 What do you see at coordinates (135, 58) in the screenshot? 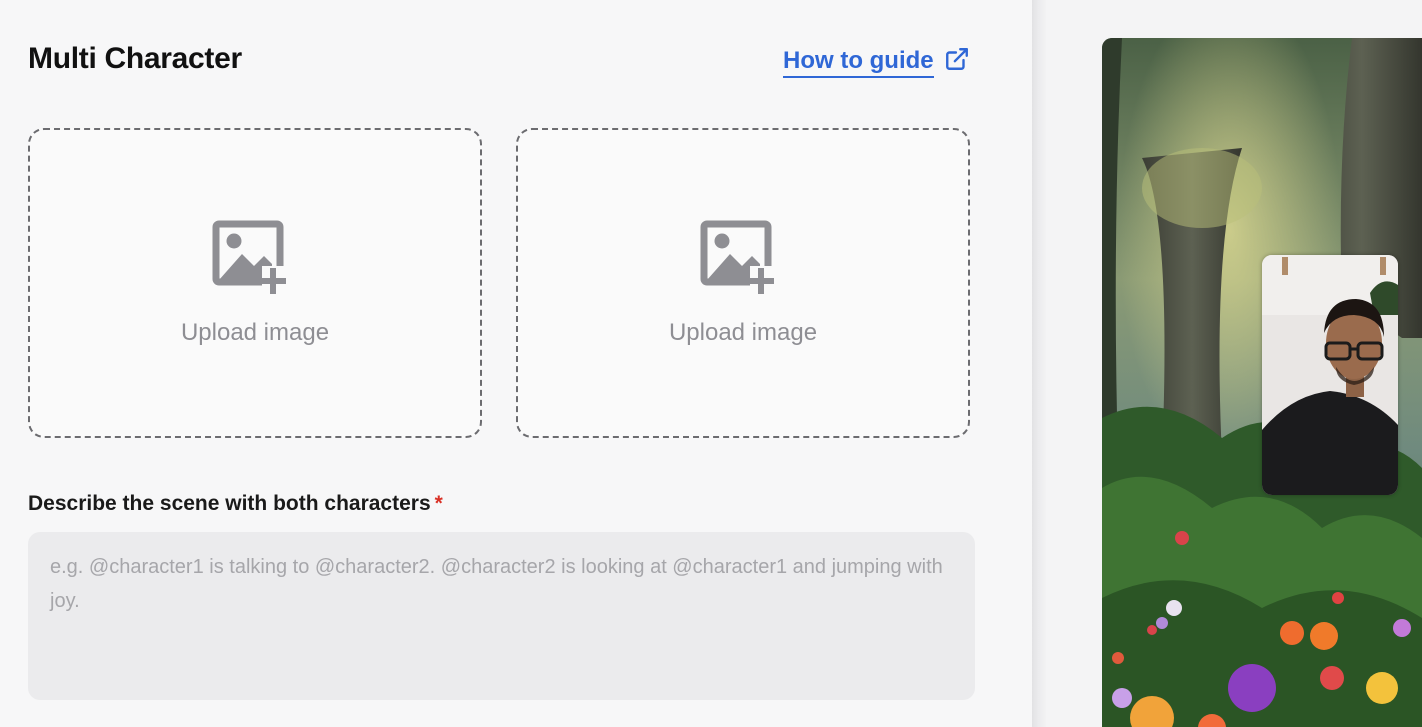
I see `page-title: Multi Character` at bounding box center [135, 58].